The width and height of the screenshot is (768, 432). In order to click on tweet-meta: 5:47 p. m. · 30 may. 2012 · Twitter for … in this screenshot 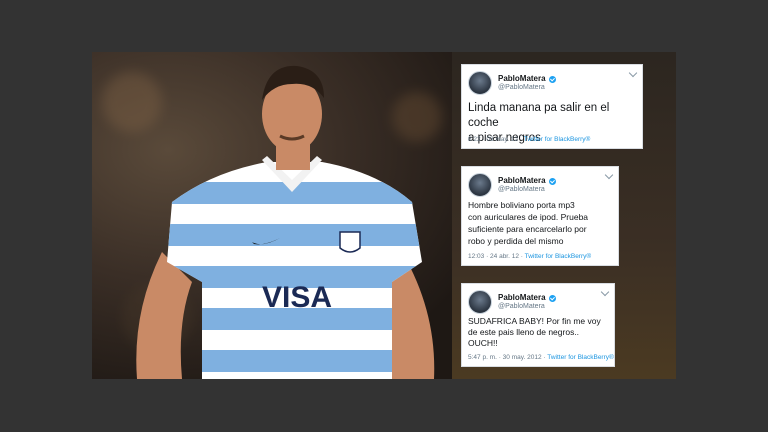, I will do `click(541, 357)`.